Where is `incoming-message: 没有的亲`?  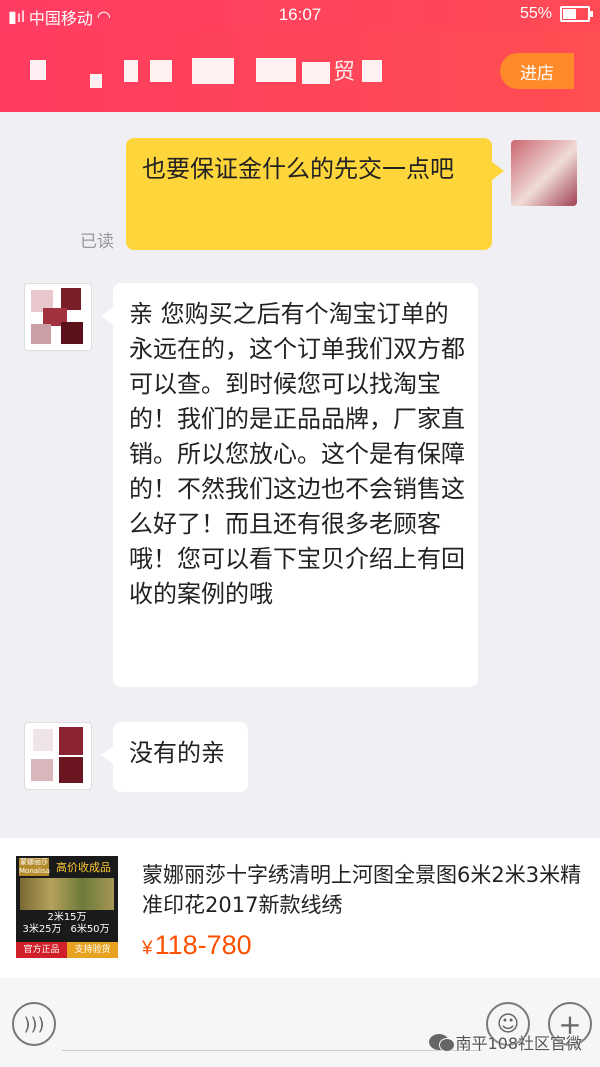
incoming-message: 没有的亲 is located at coordinates (174, 757).